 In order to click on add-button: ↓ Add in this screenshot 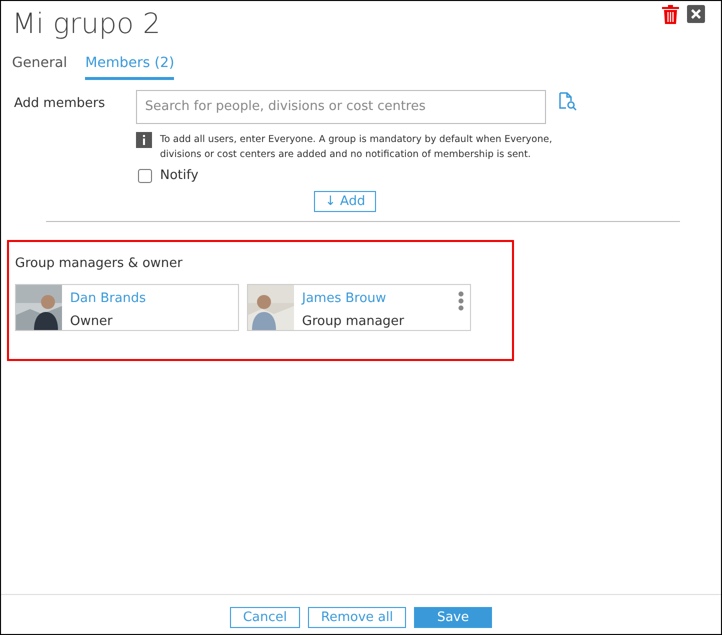, I will do `click(345, 201)`.